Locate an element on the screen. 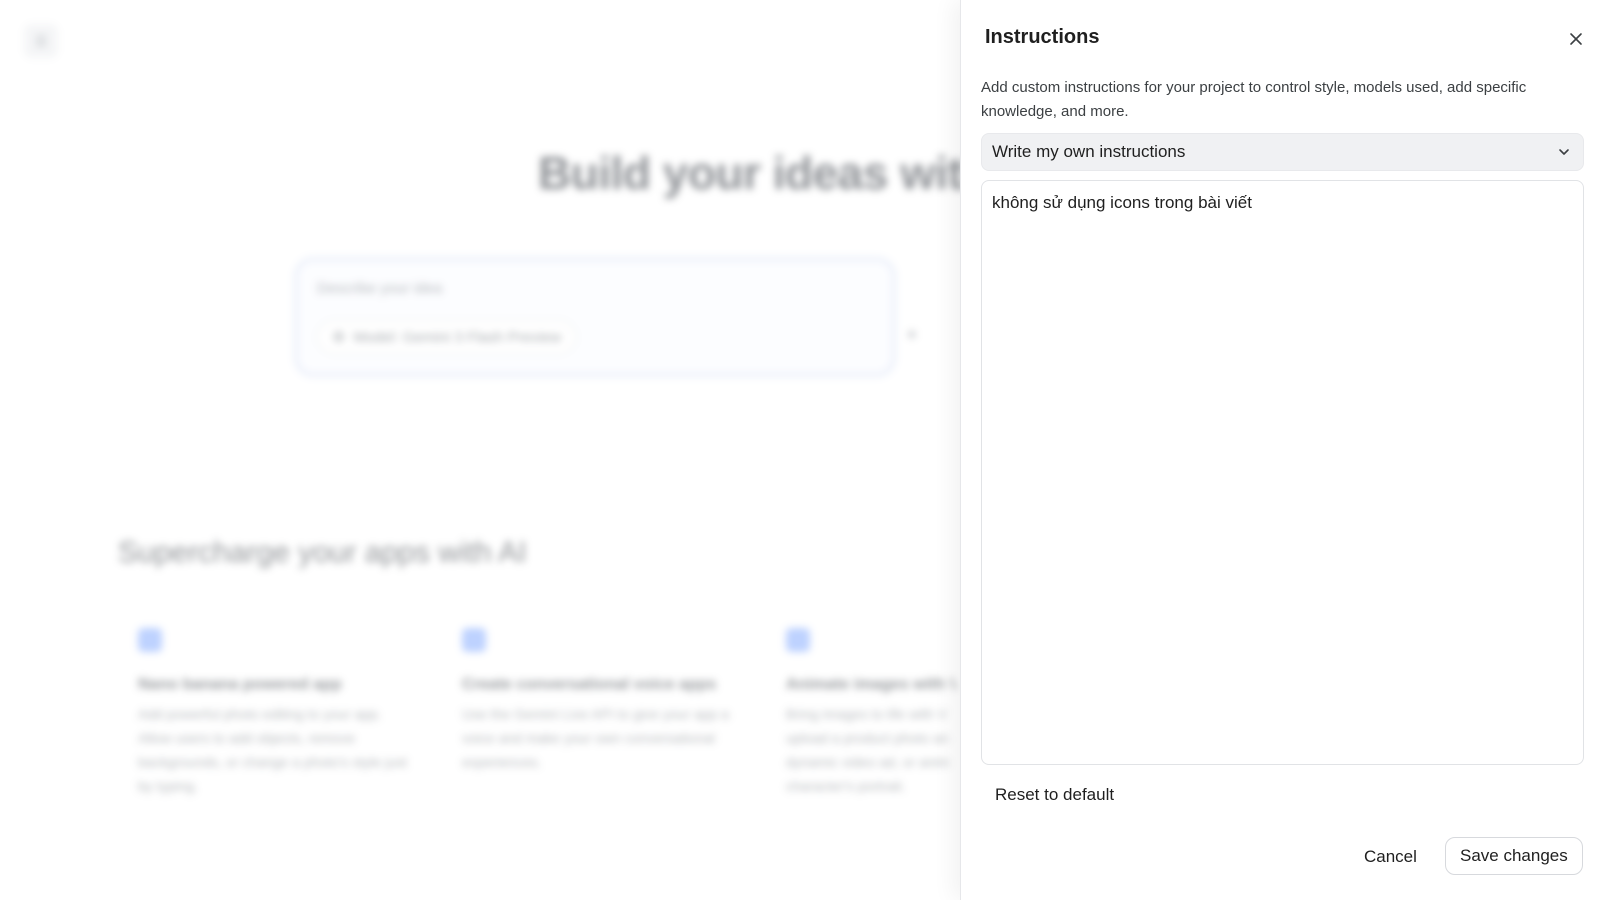  save-changes-button: Save changes is located at coordinates (1514, 856).